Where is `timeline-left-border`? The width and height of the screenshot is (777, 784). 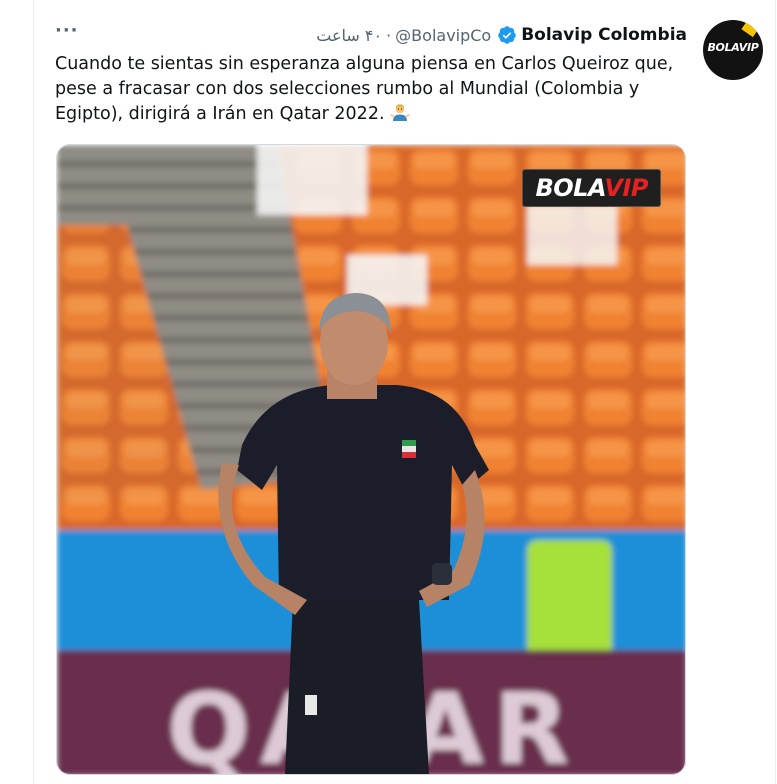 timeline-left-border is located at coordinates (33, 392).